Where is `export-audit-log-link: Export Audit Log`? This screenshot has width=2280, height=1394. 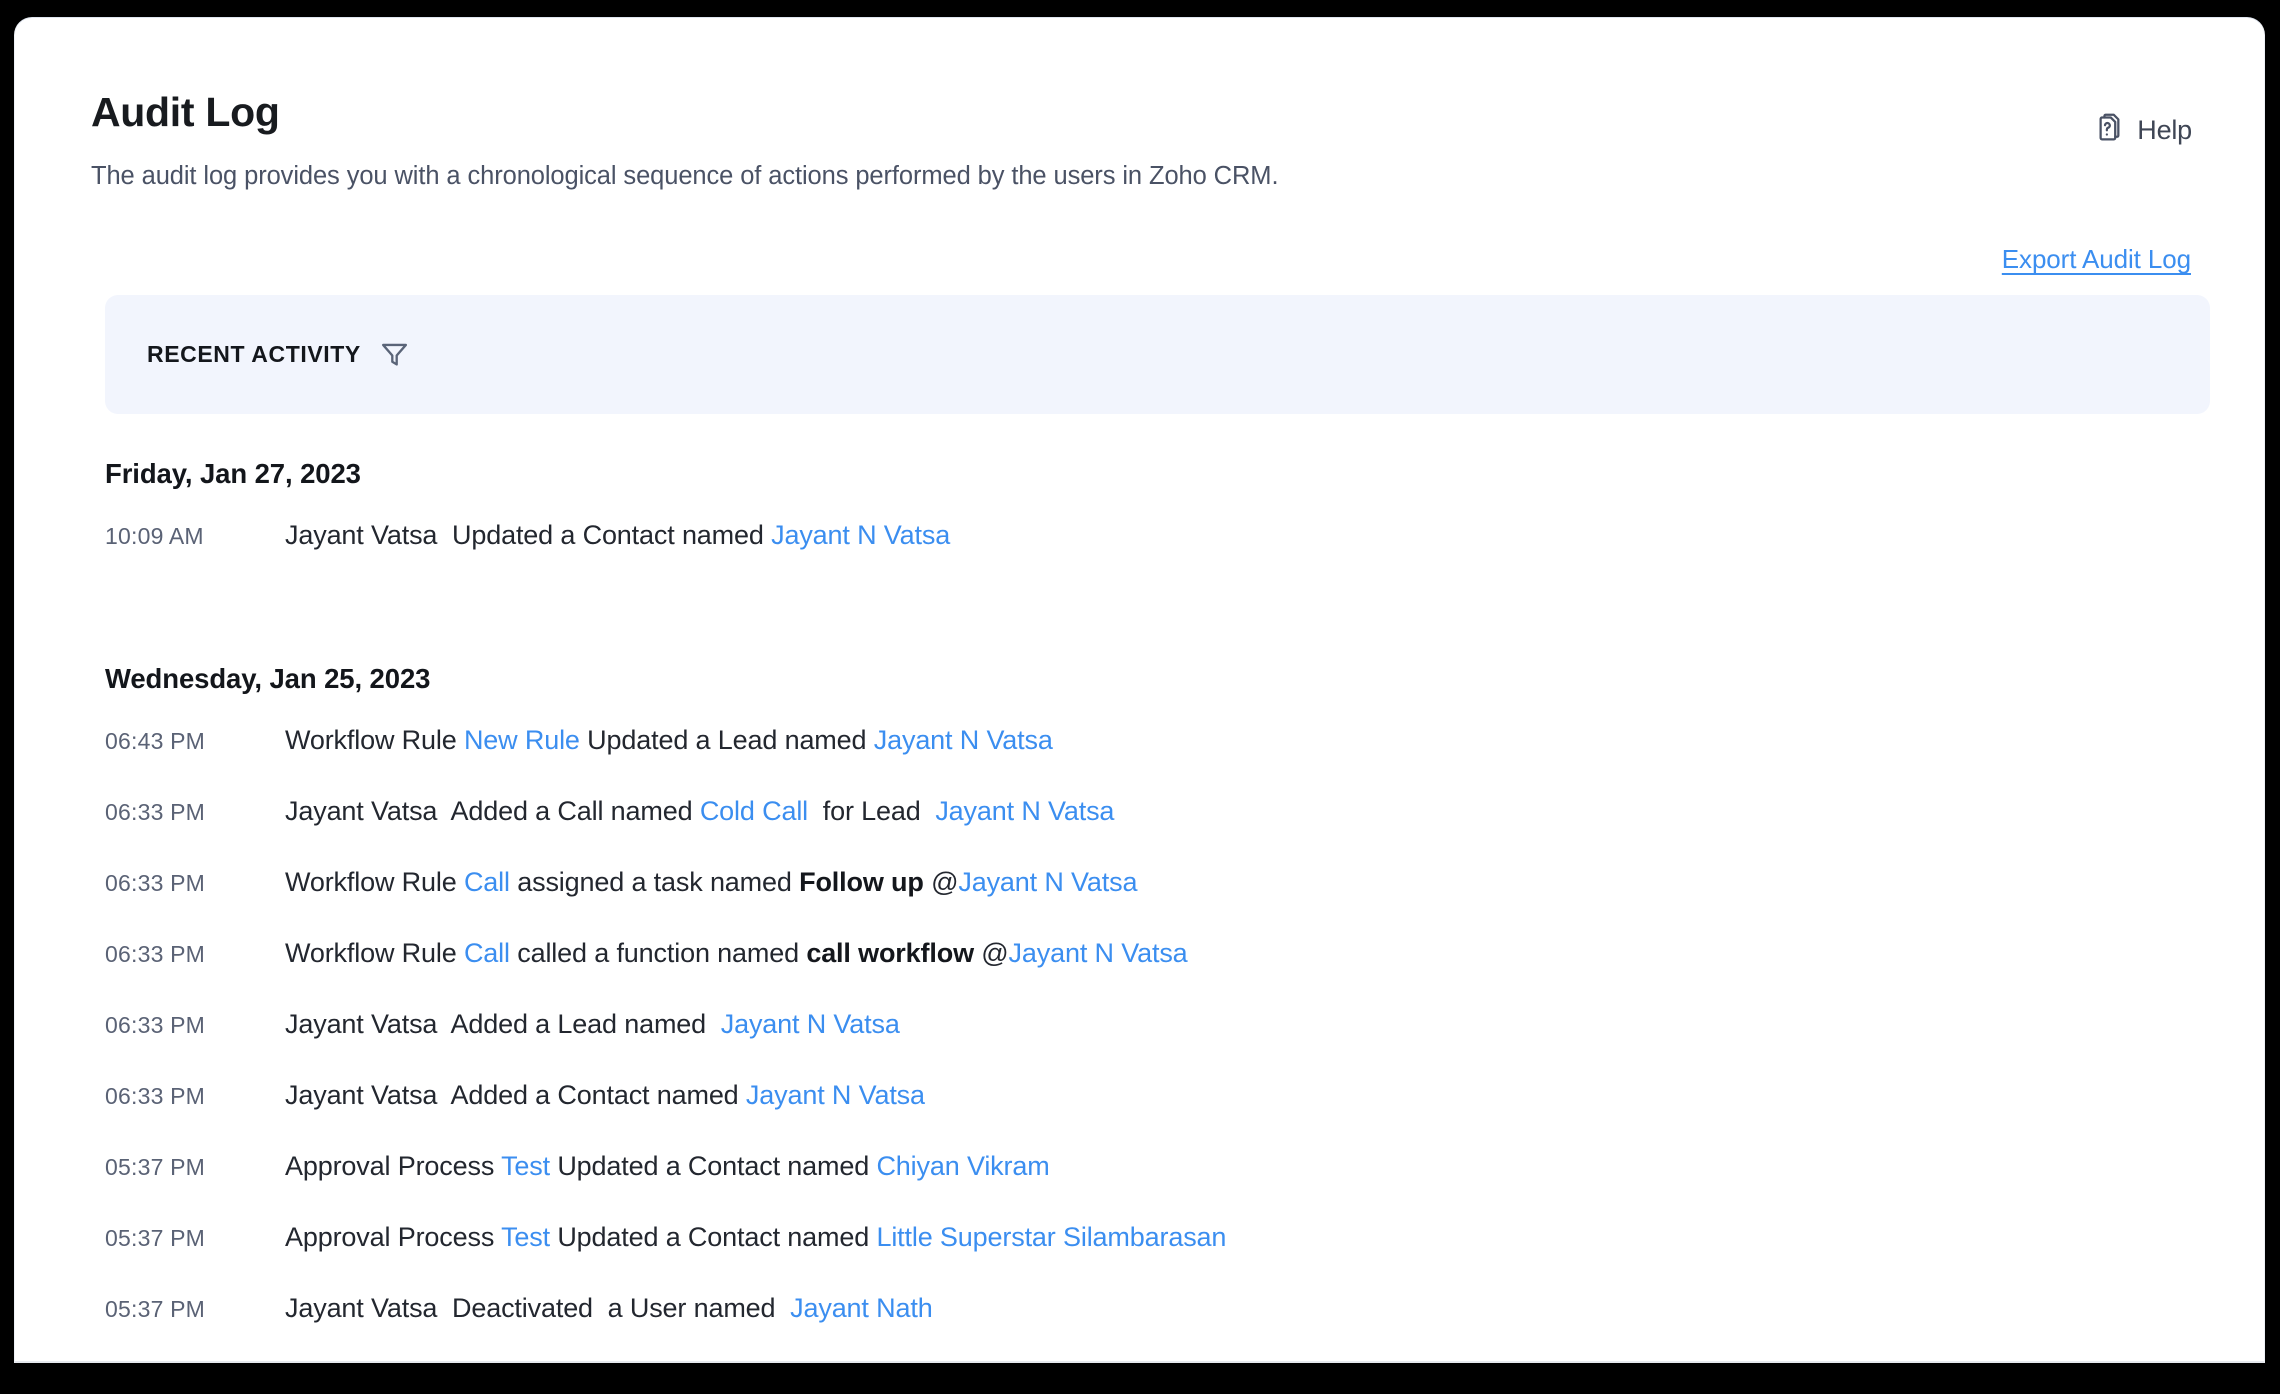 export-audit-log-link: Export Audit Log is located at coordinates (2096, 259).